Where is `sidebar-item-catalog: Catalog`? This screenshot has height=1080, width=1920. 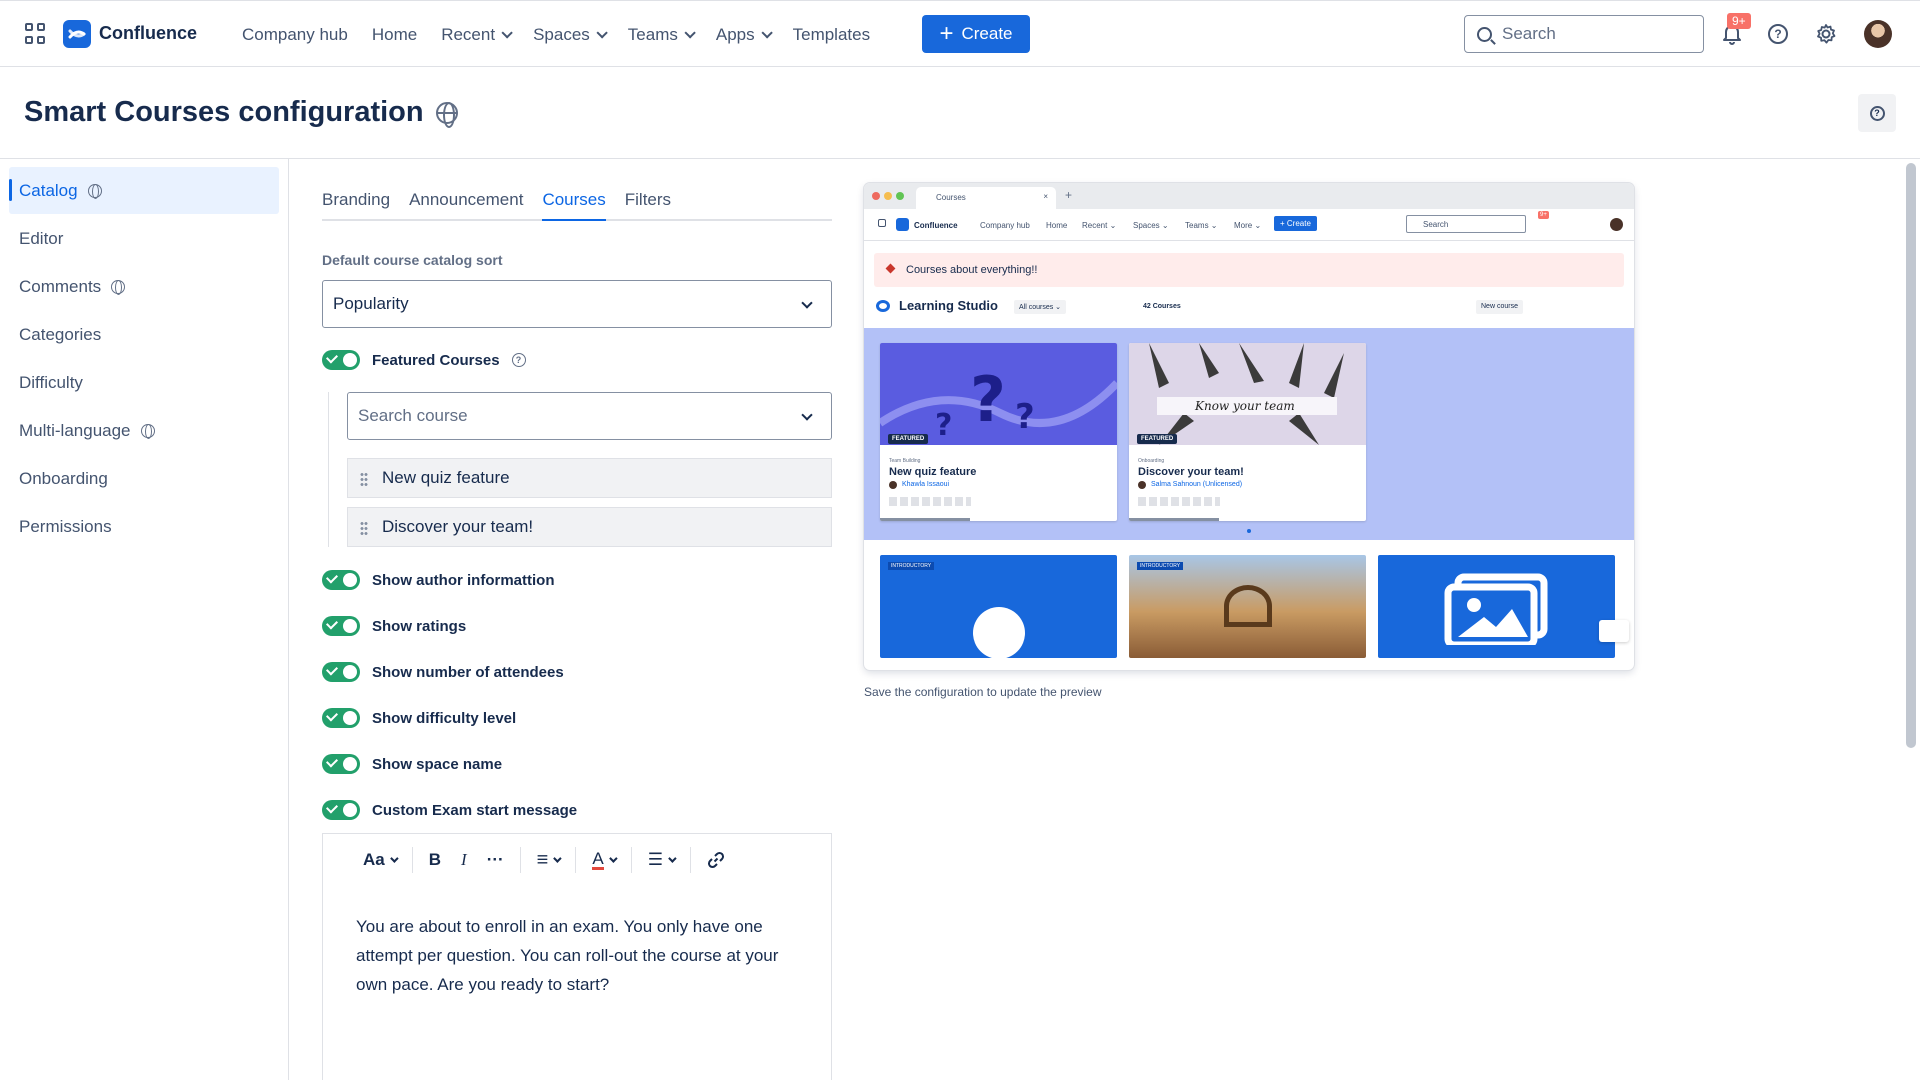
sidebar-item-catalog: Catalog is located at coordinates (144, 190).